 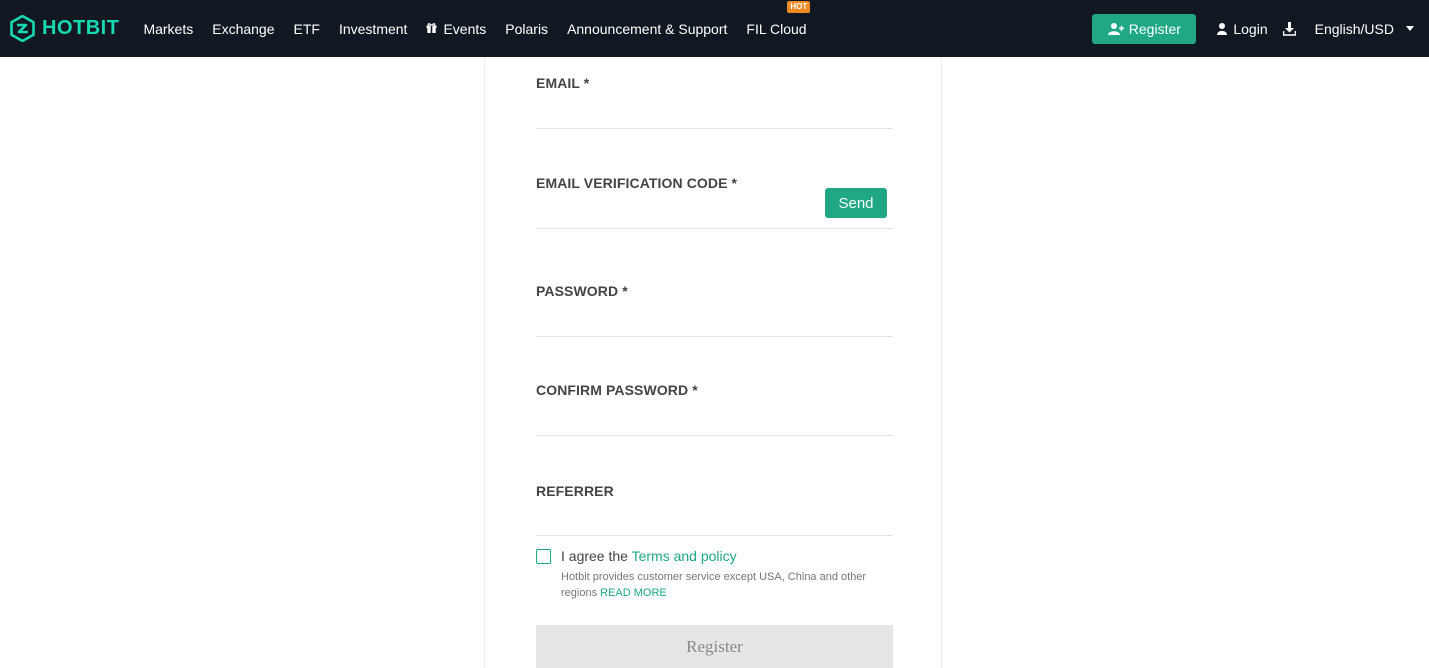 I want to click on brand-name: HOTBIT, so click(x=81, y=28).